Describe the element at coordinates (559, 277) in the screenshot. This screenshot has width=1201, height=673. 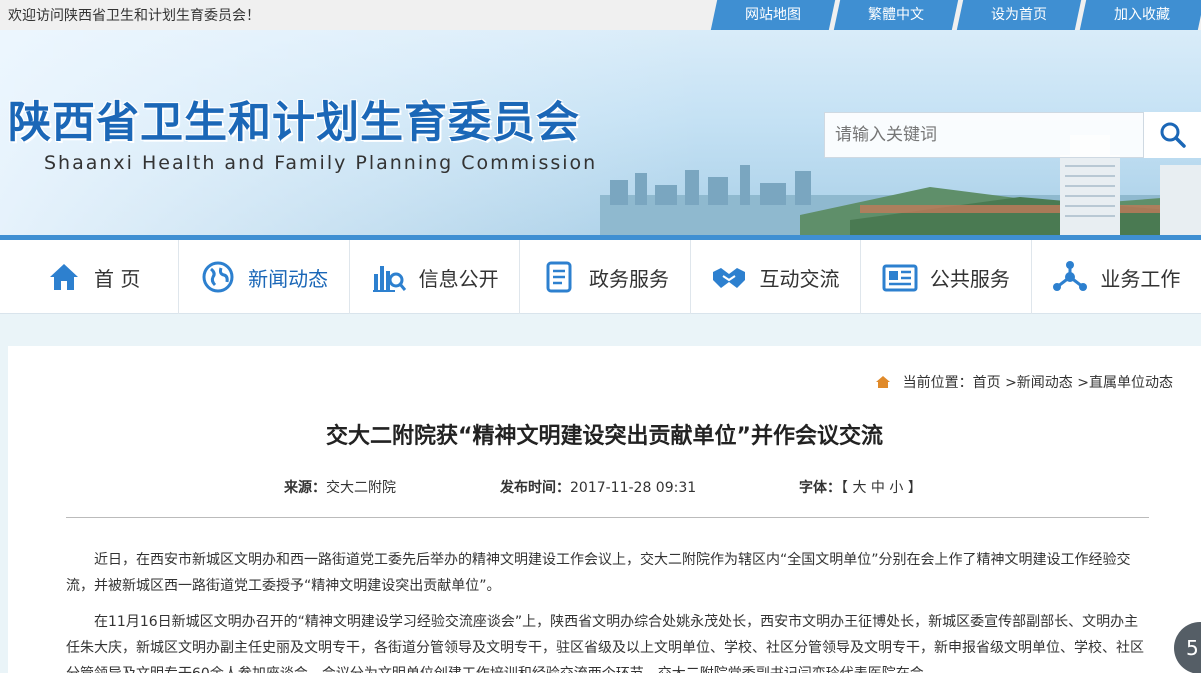
I see `document-icon` at that location.